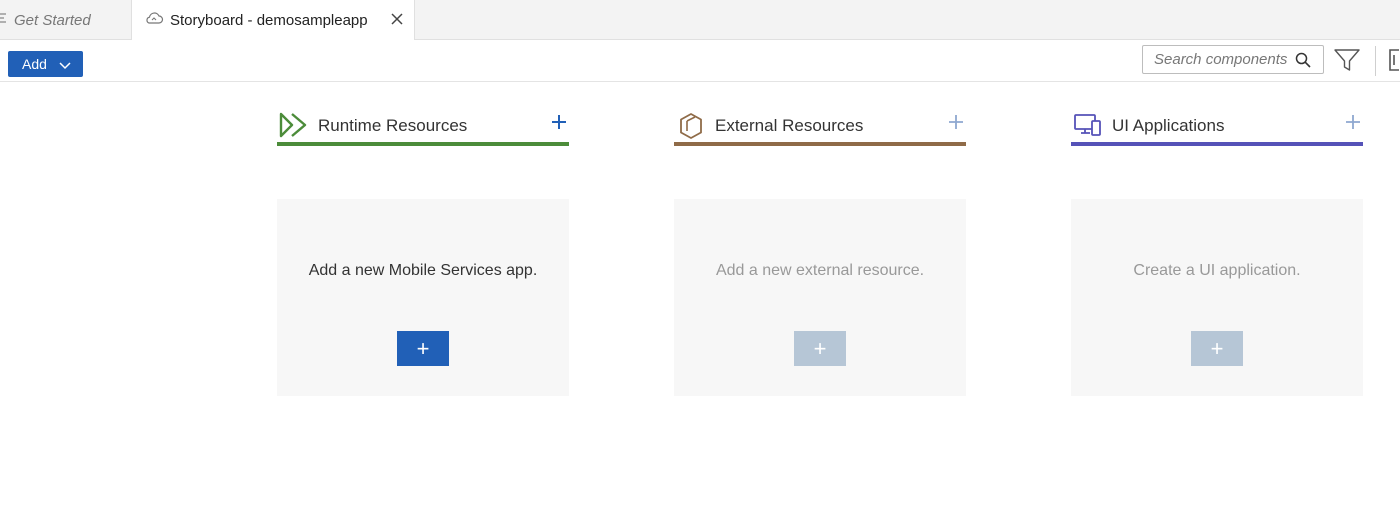 The height and width of the screenshot is (528, 1400). What do you see at coordinates (789, 125) in the screenshot?
I see `column-title: External Resources` at bounding box center [789, 125].